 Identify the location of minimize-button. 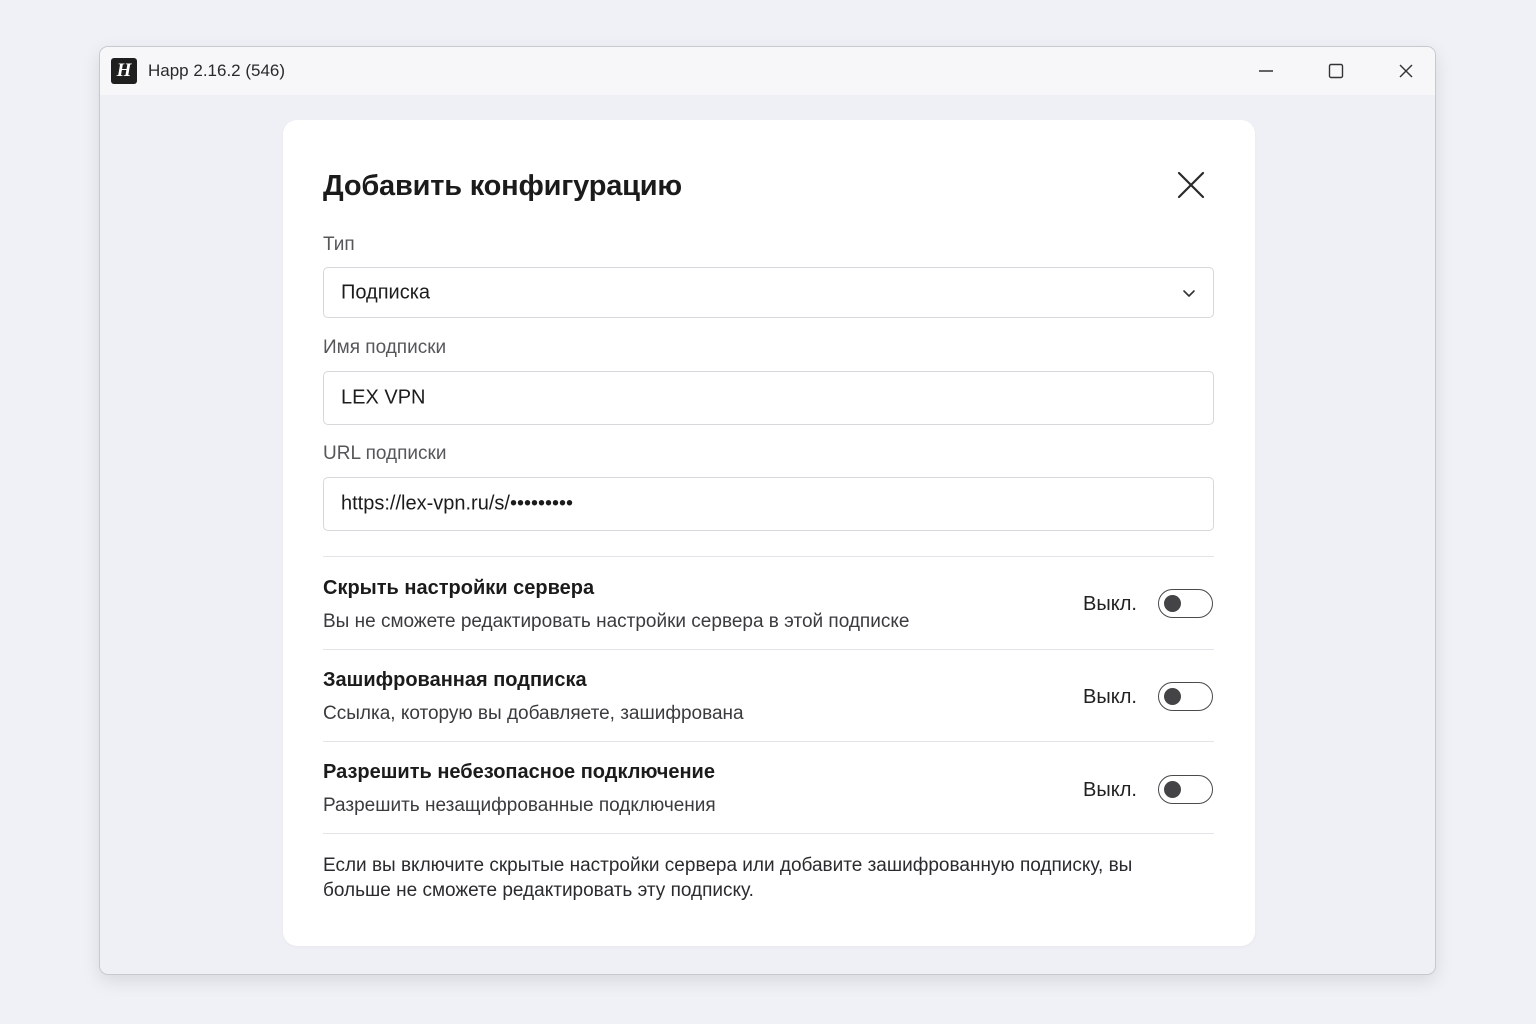
(1266, 71).